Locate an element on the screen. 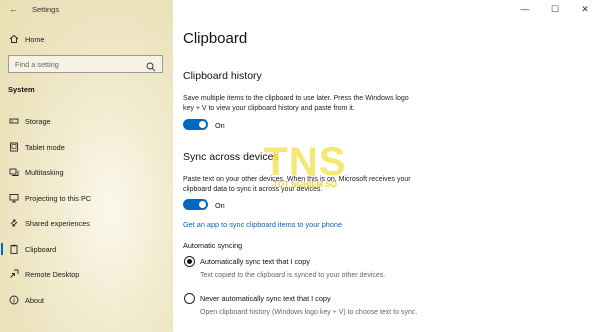  sidebar-item-tablet-mode: Tablet mode is located at coordinates (86, 147).